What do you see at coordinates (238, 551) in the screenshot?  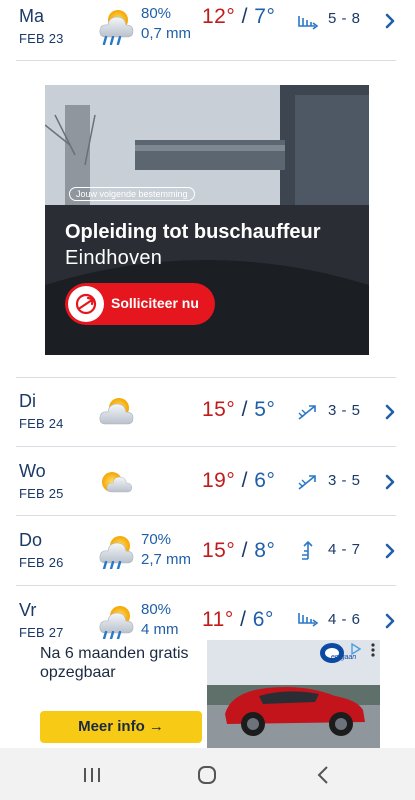 I see `temperature-range: 15° / 8°` at bounding box center [238, 551].